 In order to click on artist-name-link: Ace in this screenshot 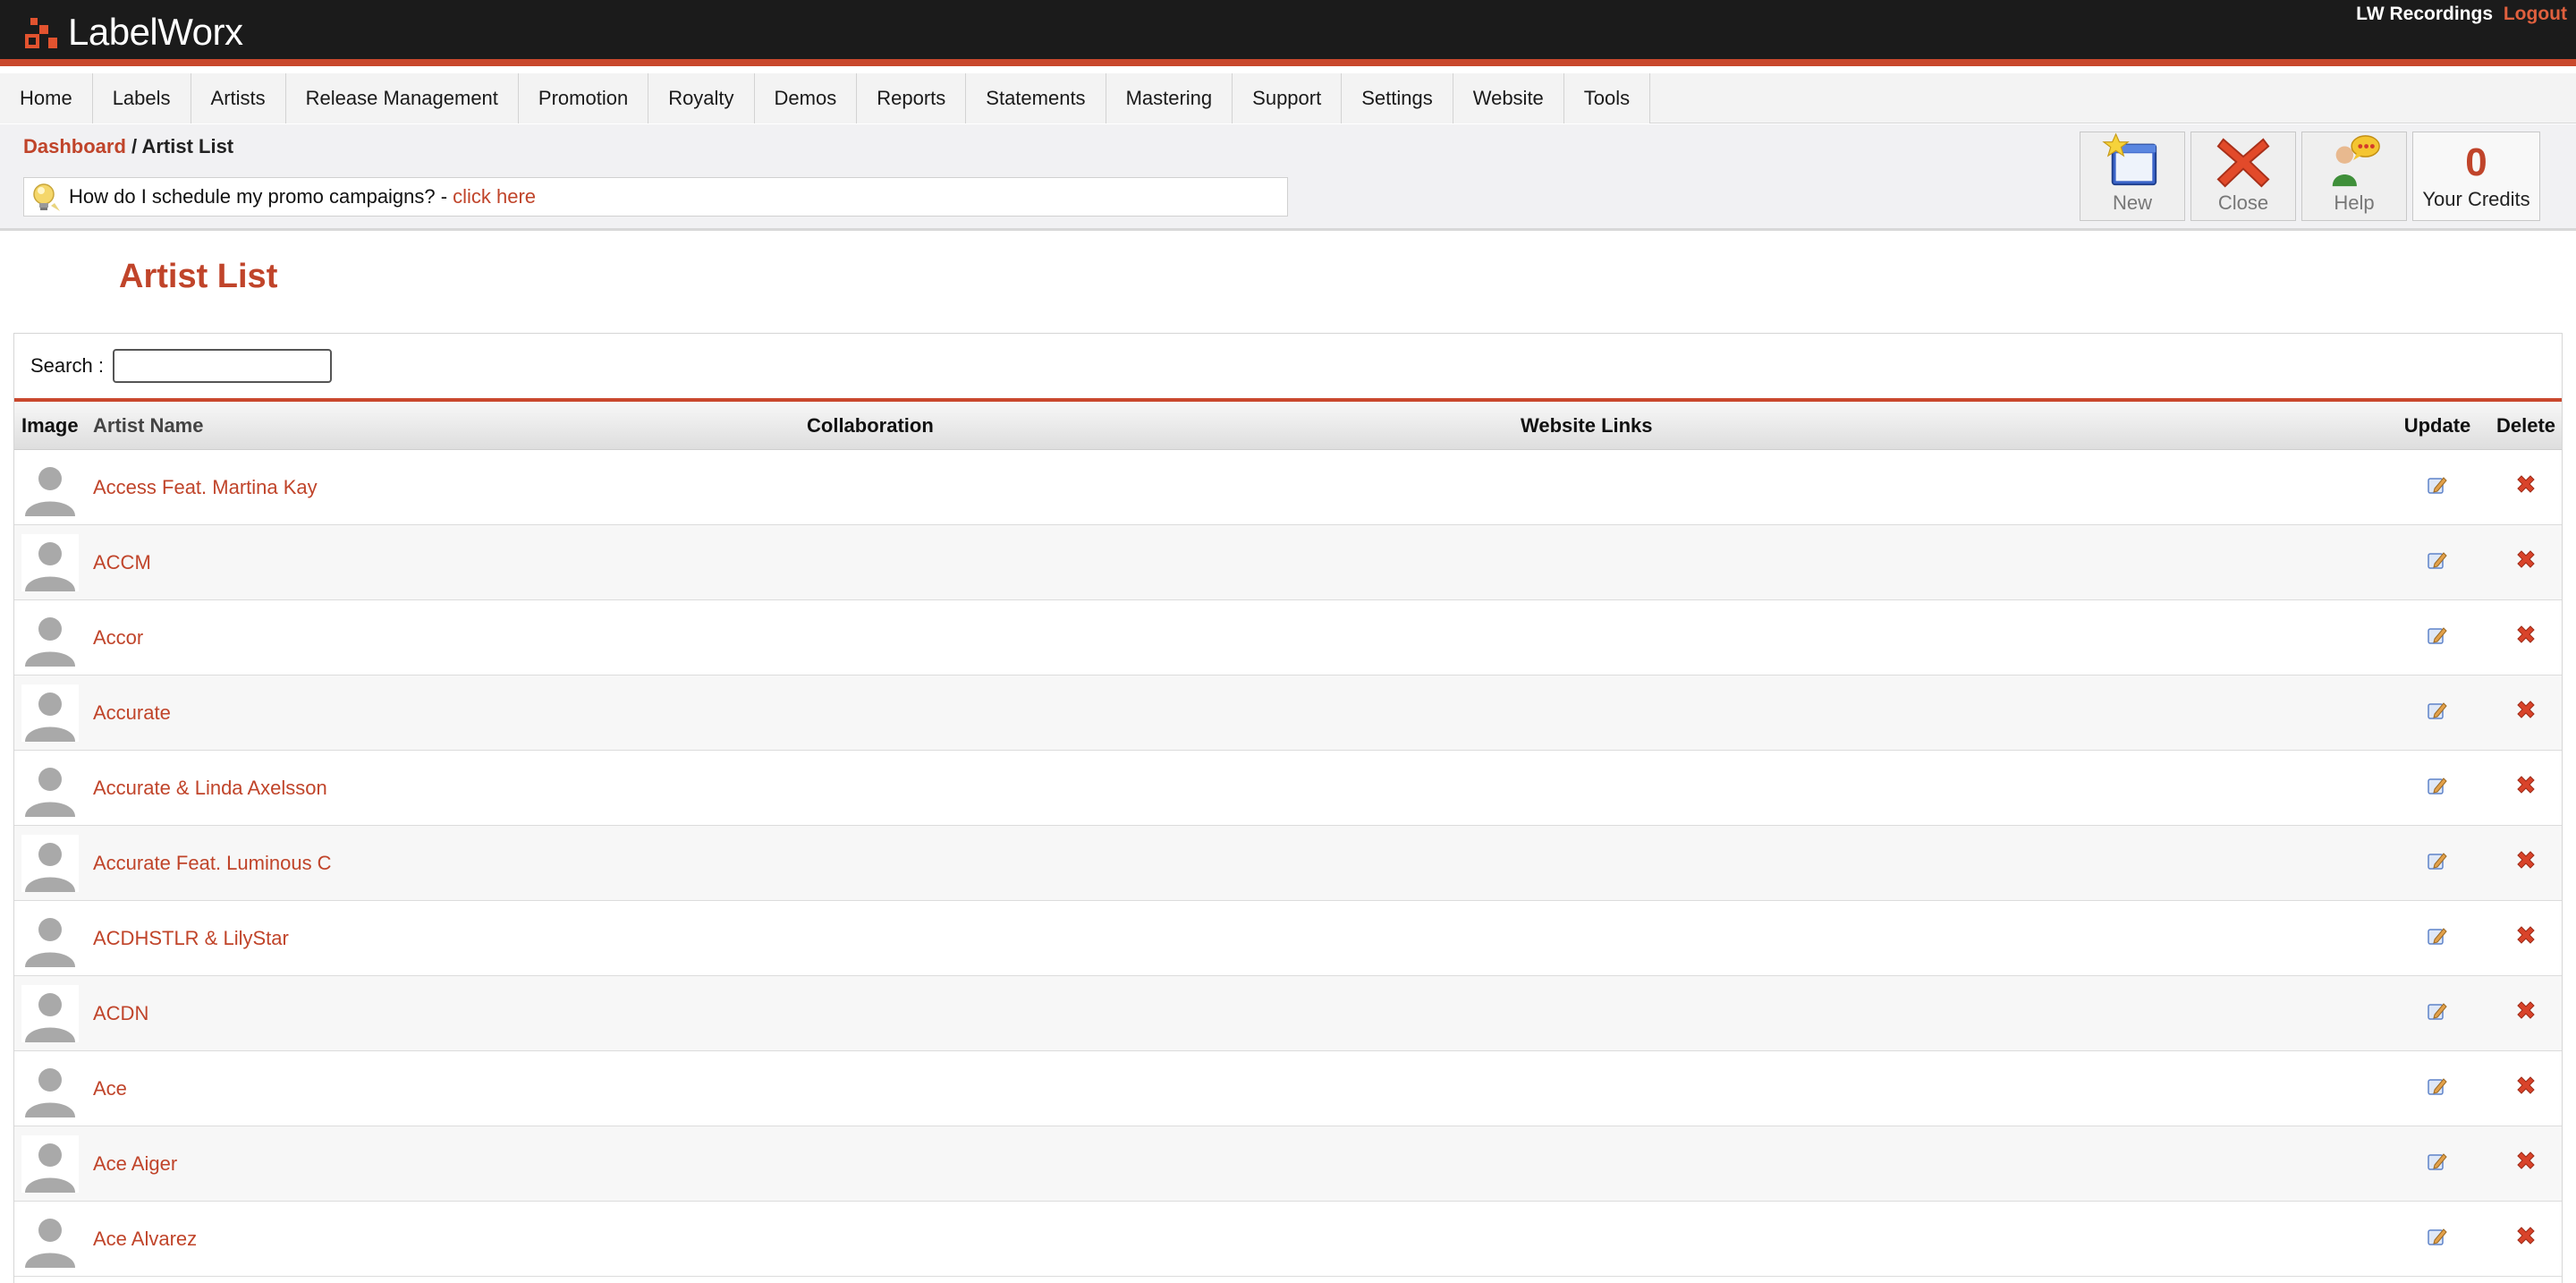, I will do `click(110, 1088)`.